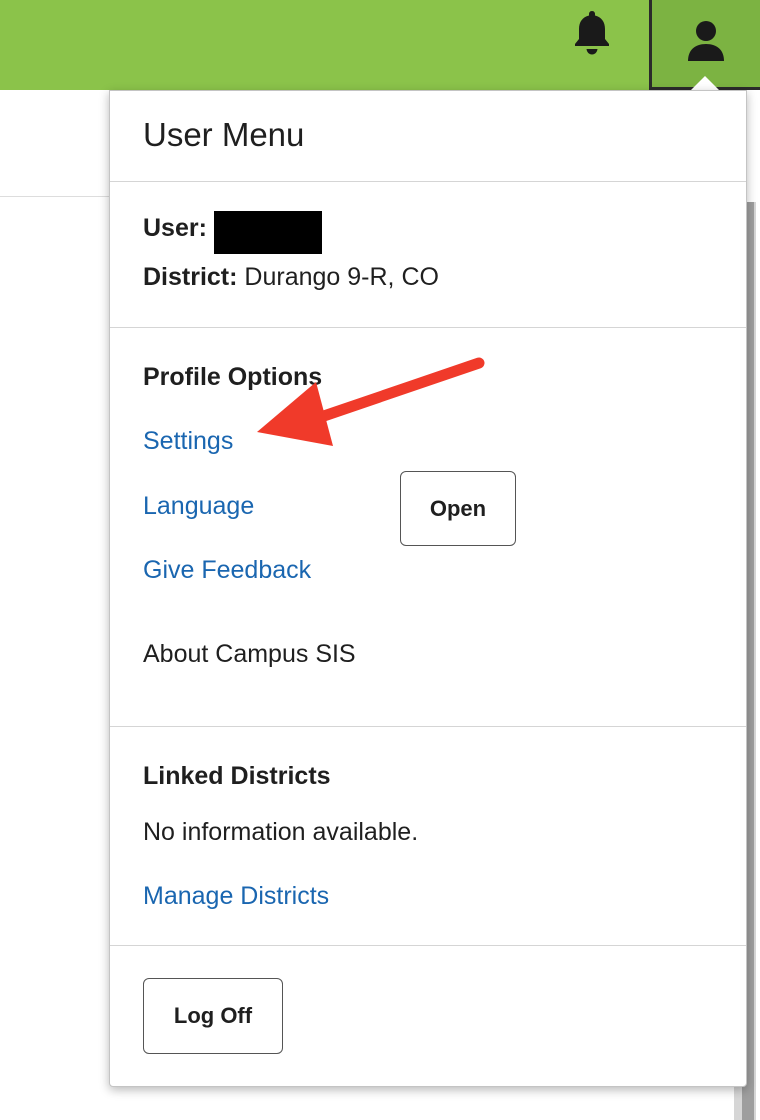 The width and height of the screenshot is (760, 1120). What do you see at coordinates (249, 654) in the screenshot?
I see `about-campus-sis-label: About Campus SIS` at bounding box center [249, 654].